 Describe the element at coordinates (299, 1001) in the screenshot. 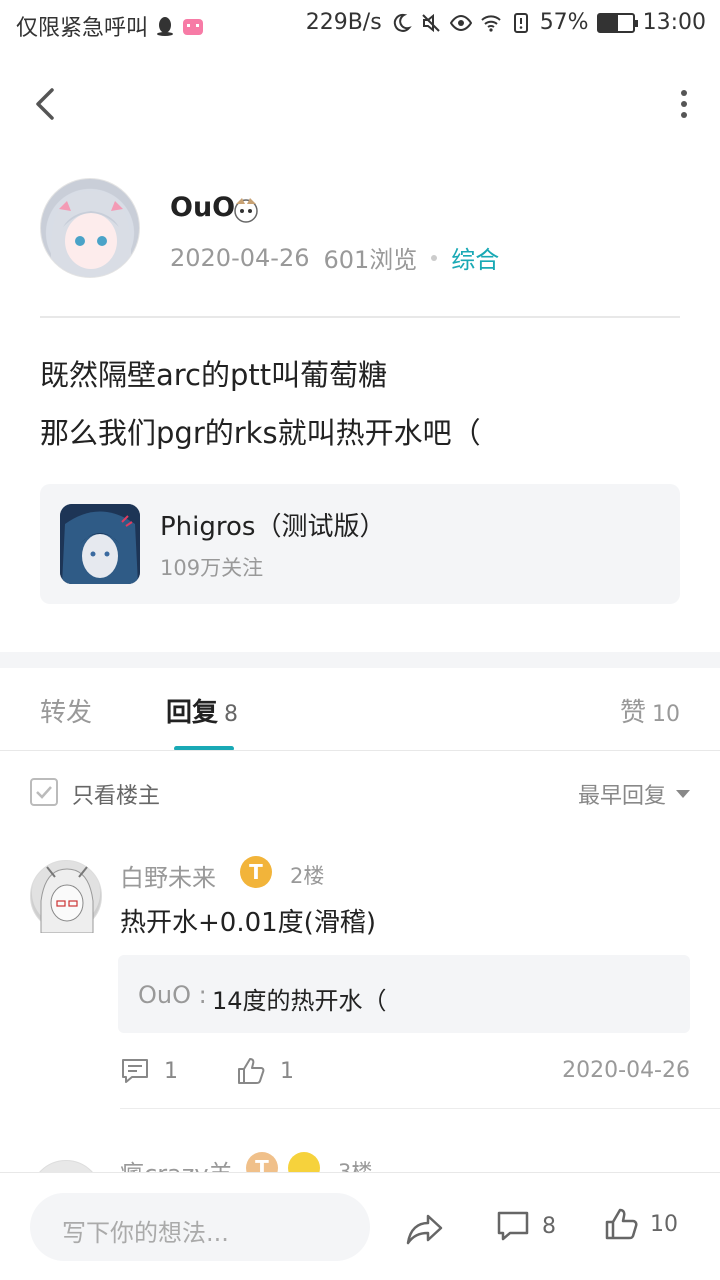

I see `quote-text: 14度的热开水（` at that location.